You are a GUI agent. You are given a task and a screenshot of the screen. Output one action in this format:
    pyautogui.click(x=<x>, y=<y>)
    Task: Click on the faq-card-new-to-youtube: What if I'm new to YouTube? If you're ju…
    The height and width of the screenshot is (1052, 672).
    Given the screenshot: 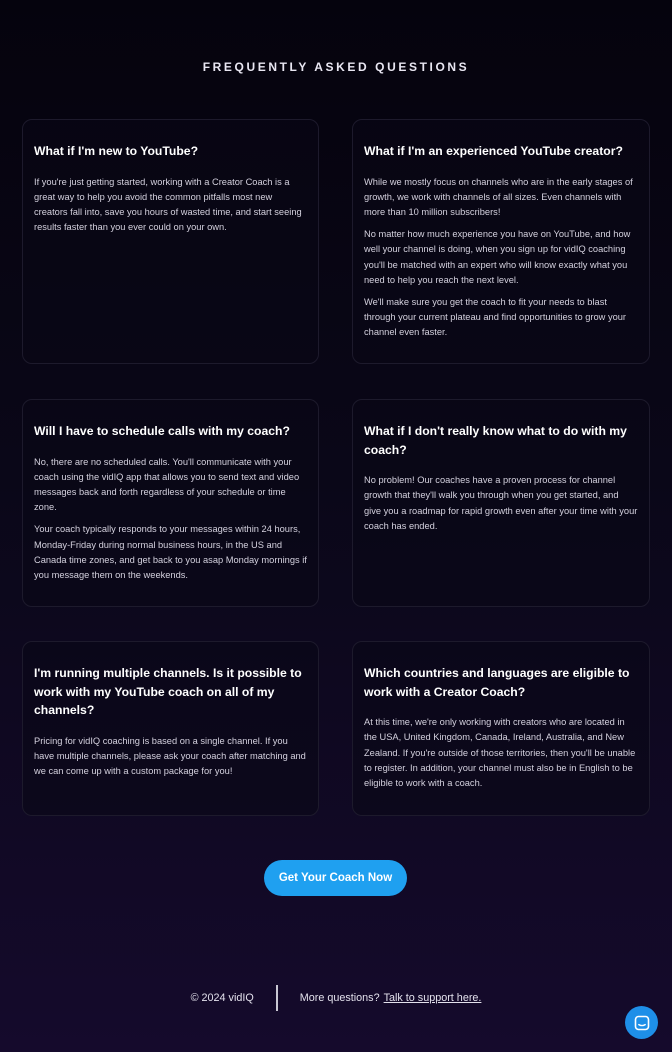 What is the action you would take?
    pyautogui.click(x=170, y=241)
    